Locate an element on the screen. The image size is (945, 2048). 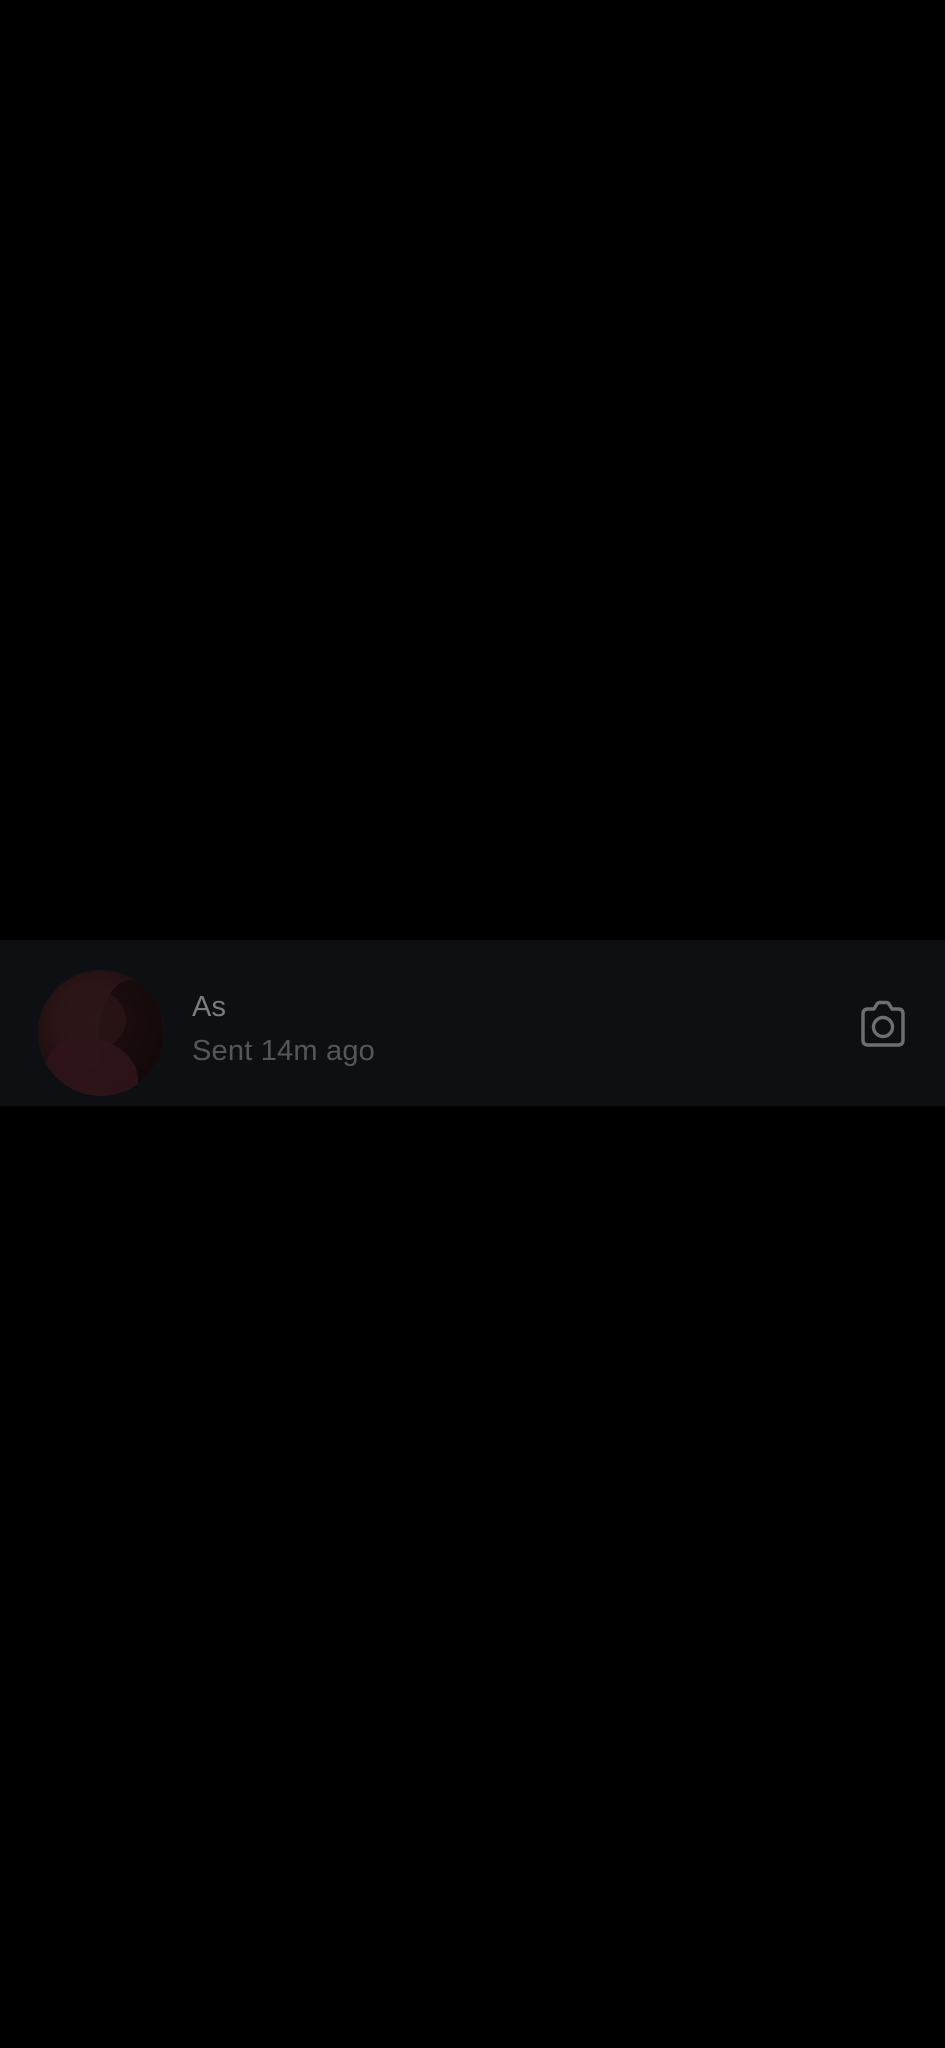
avatar is located at coordinates (101, 1033).